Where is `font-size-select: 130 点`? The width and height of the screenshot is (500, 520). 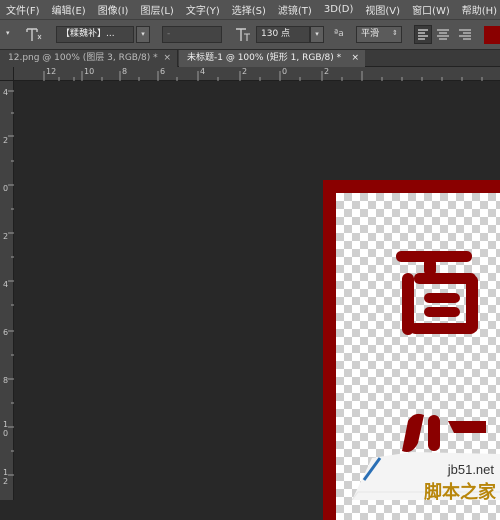 font-size-select: 130 点 is located at coordinates (283, 34).